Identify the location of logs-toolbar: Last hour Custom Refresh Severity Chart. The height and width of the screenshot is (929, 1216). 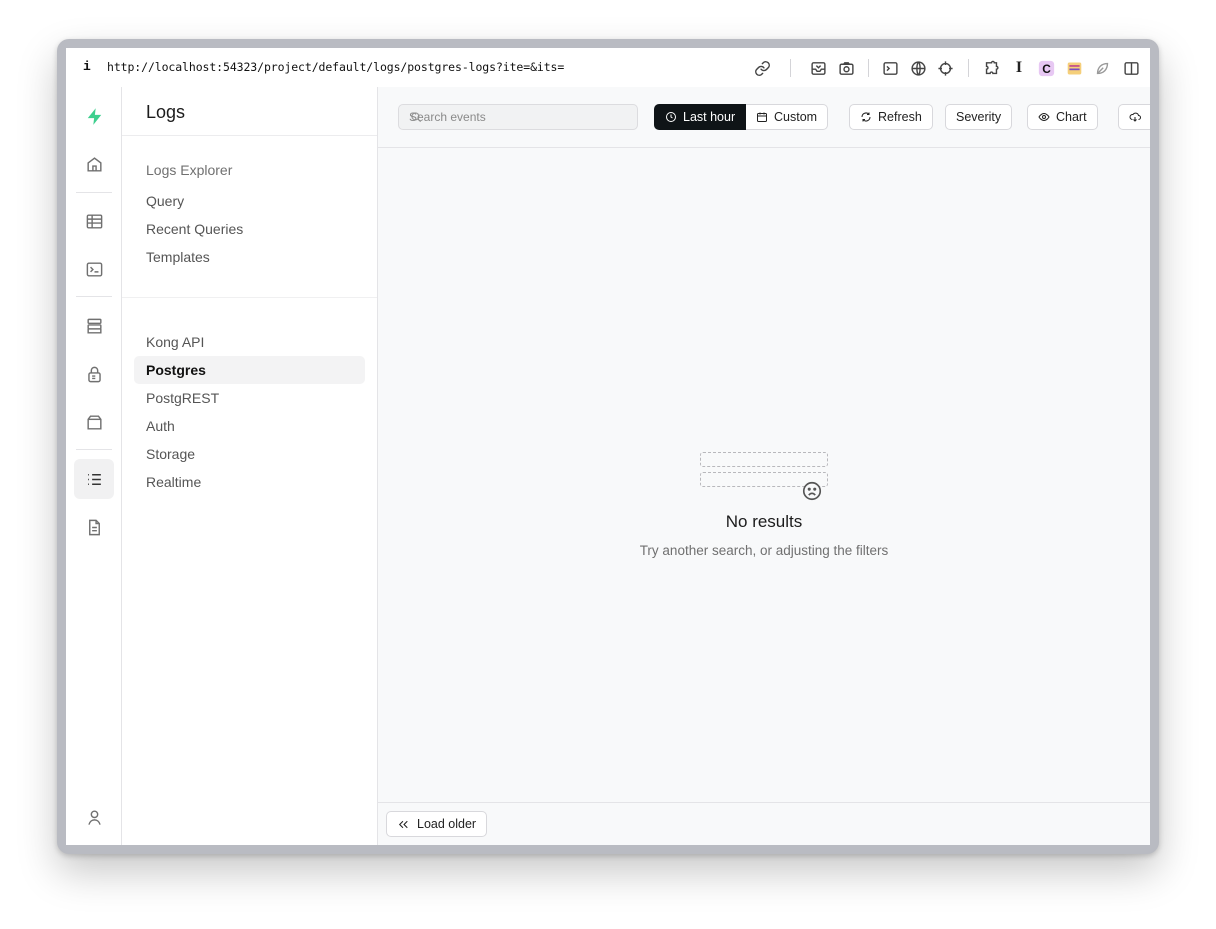
(764, 117).